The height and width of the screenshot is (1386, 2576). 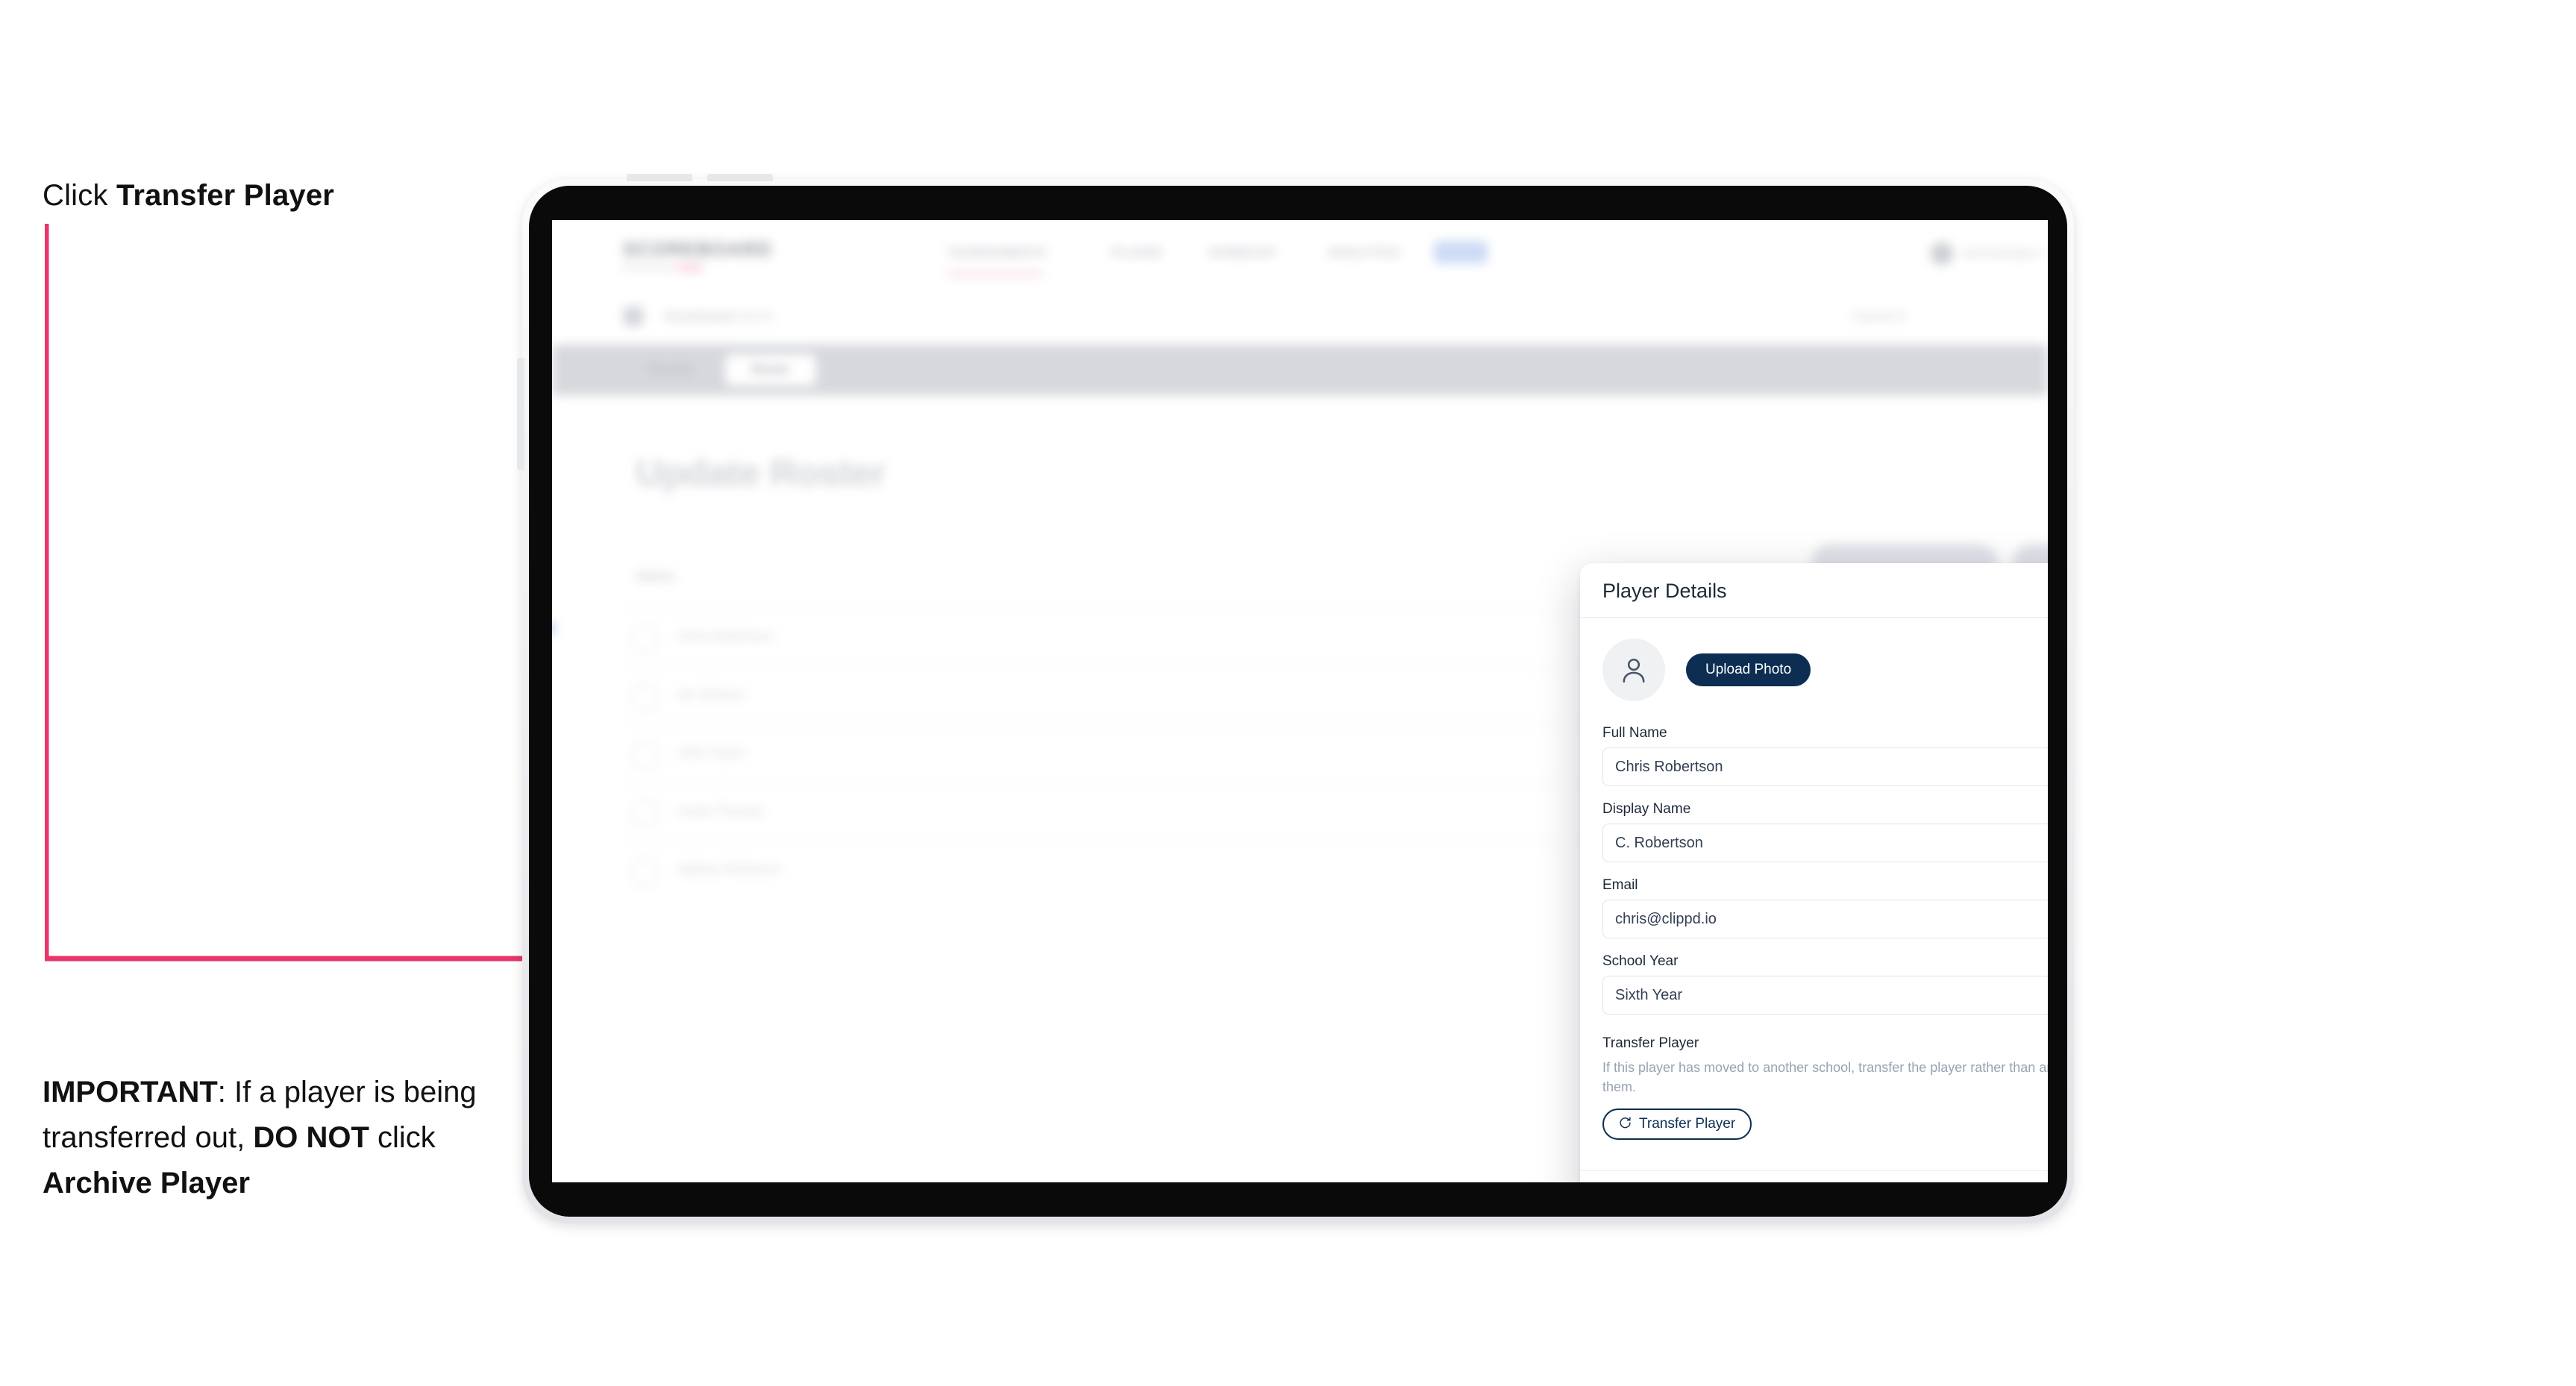 What do you see at coordinates (1300, 370) in the screenshot?
I see `app-tabbar: Rounds Roster` at bounding box center [1300, 370].